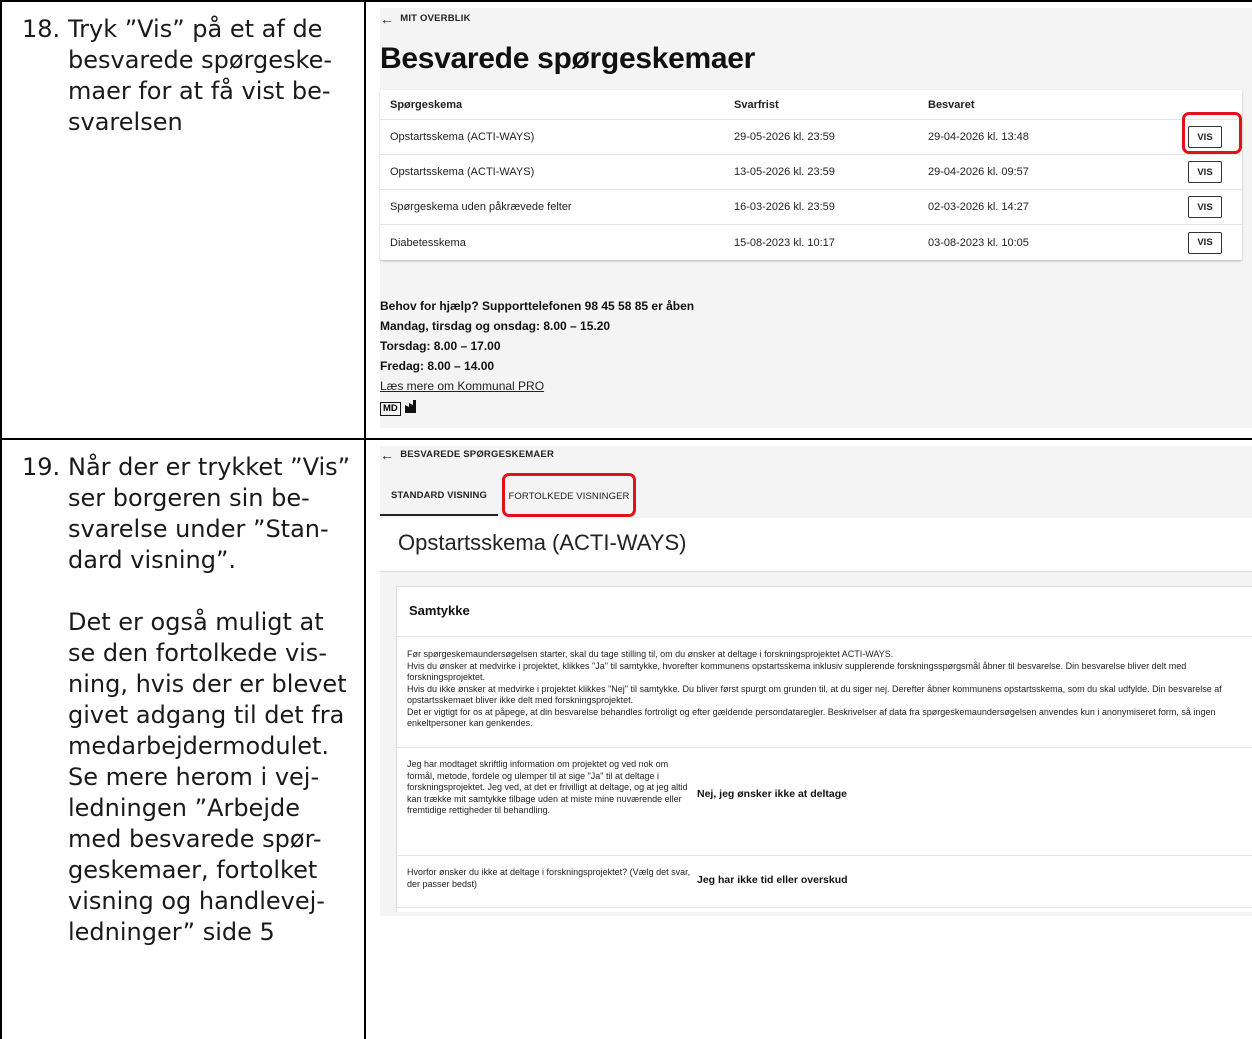  Describe the element at coordinates (152, 560) in the screenshot. I see `description-line: dard visning”.` at that location.